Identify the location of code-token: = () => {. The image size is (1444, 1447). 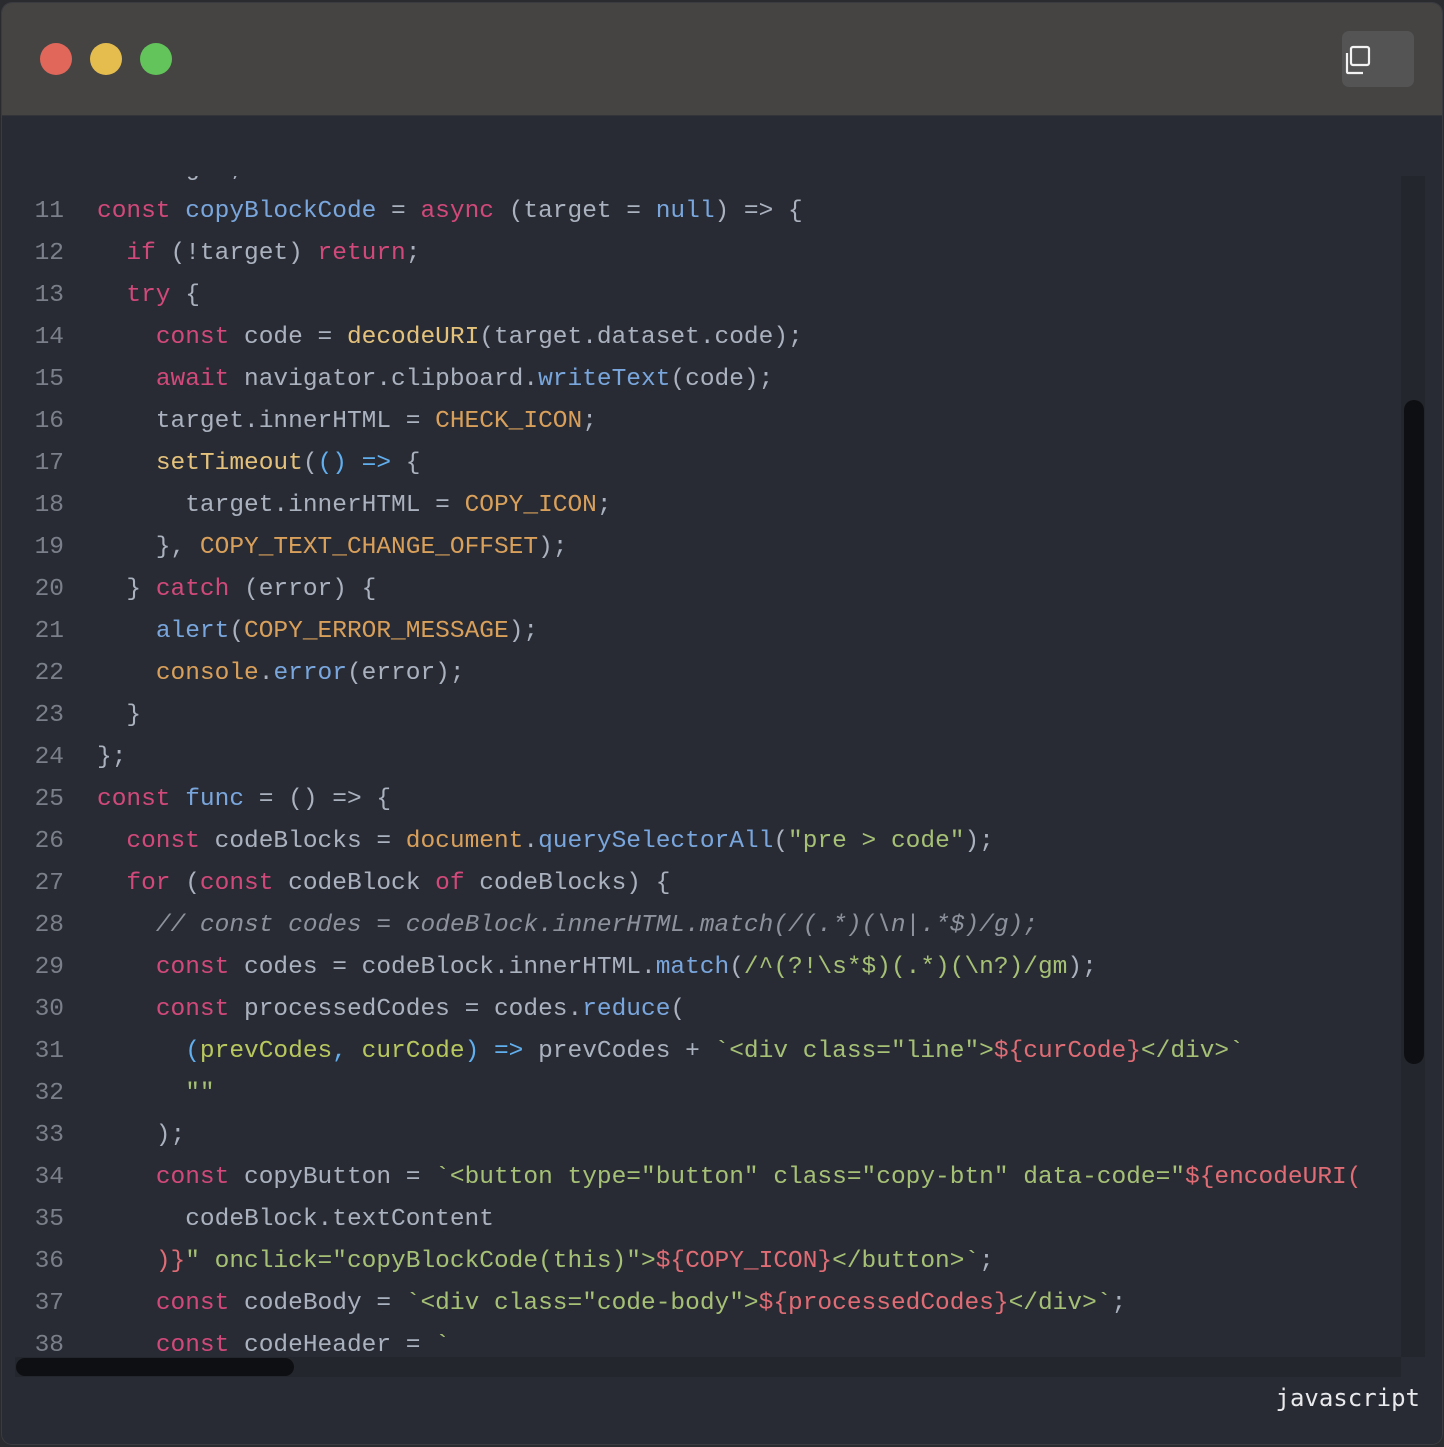
(318, 799).